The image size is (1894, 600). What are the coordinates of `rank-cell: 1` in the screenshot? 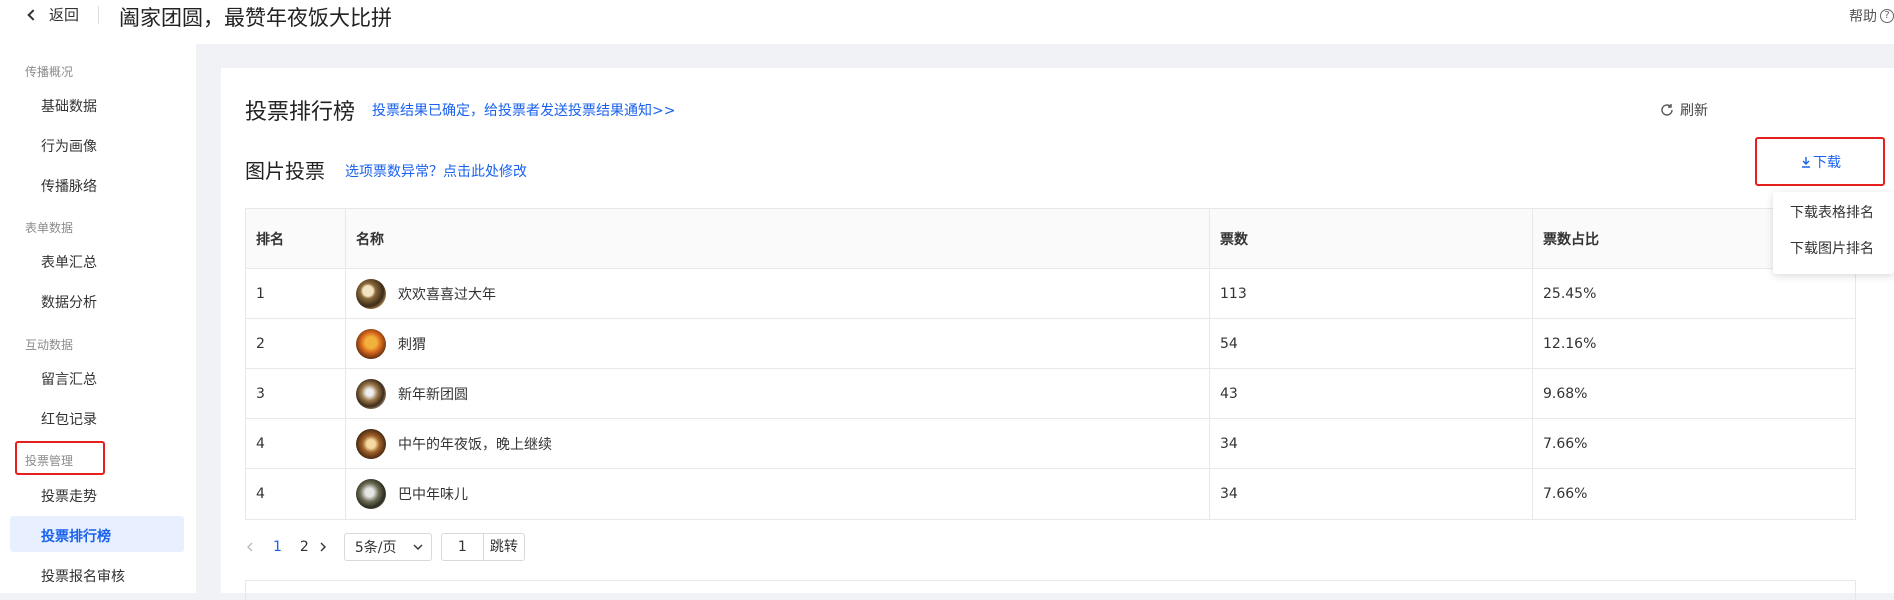 It's located at (296, 293).